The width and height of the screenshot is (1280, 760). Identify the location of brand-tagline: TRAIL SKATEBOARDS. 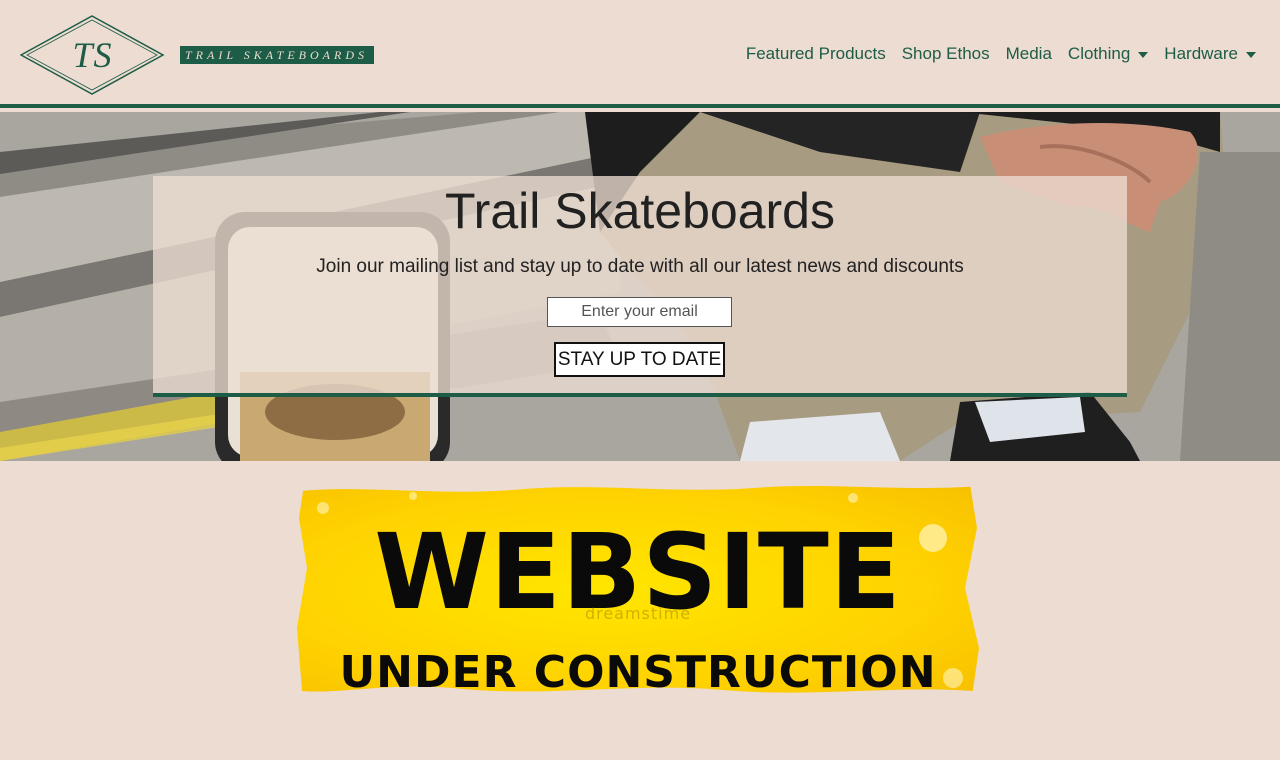
(277, 55).